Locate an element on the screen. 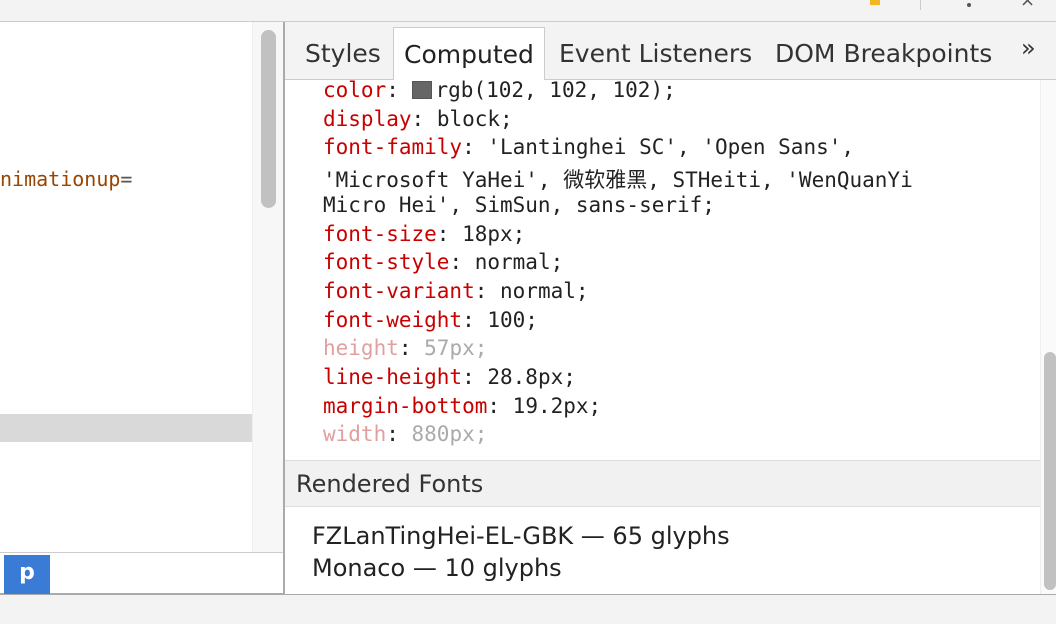  warning-icon is located at coordinates (875, 2).